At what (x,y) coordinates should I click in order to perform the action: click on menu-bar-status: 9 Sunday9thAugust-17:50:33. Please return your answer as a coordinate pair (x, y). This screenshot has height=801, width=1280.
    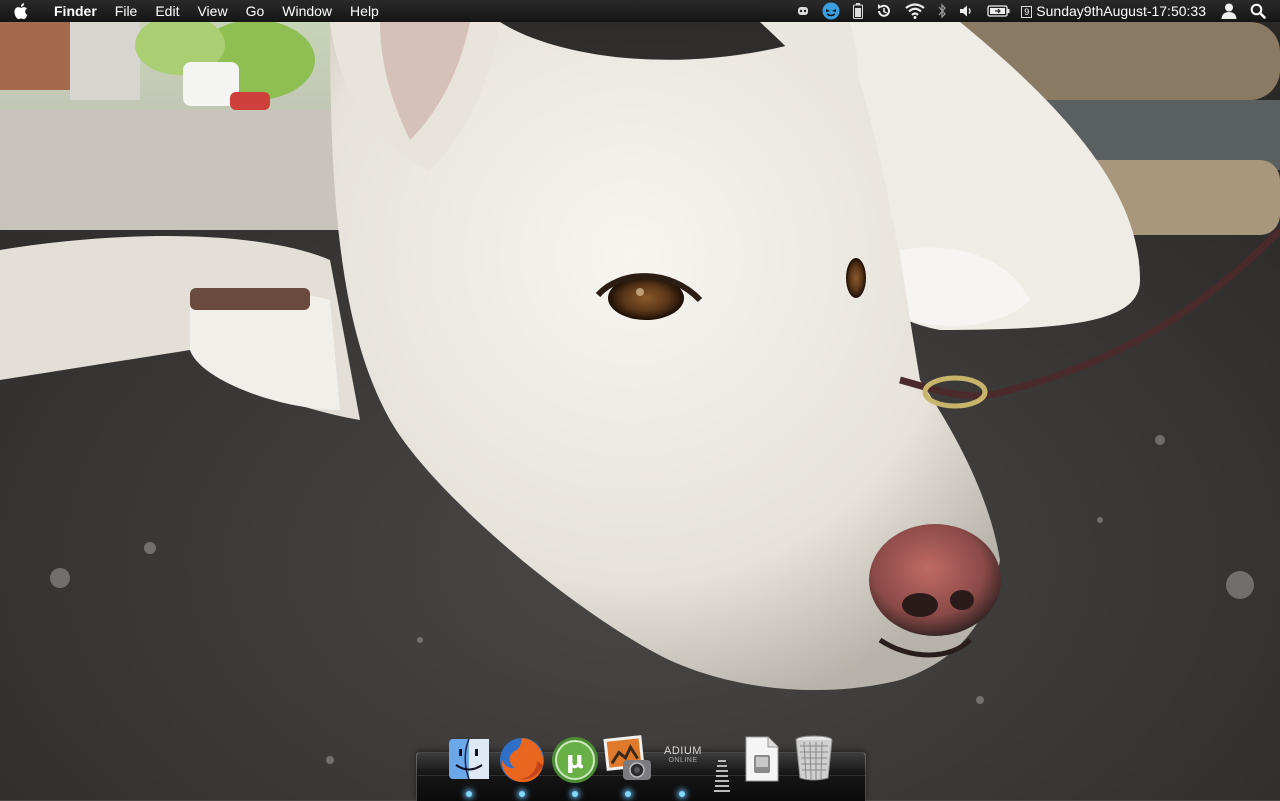
    Looking at the image, I should click on (1035, 11).